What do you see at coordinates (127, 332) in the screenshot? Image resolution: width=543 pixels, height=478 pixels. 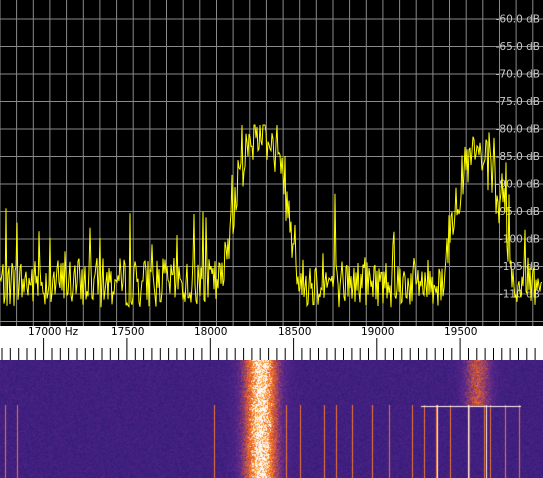 I see `freq-label-17500: 17500` at bounding box center [127, 332].